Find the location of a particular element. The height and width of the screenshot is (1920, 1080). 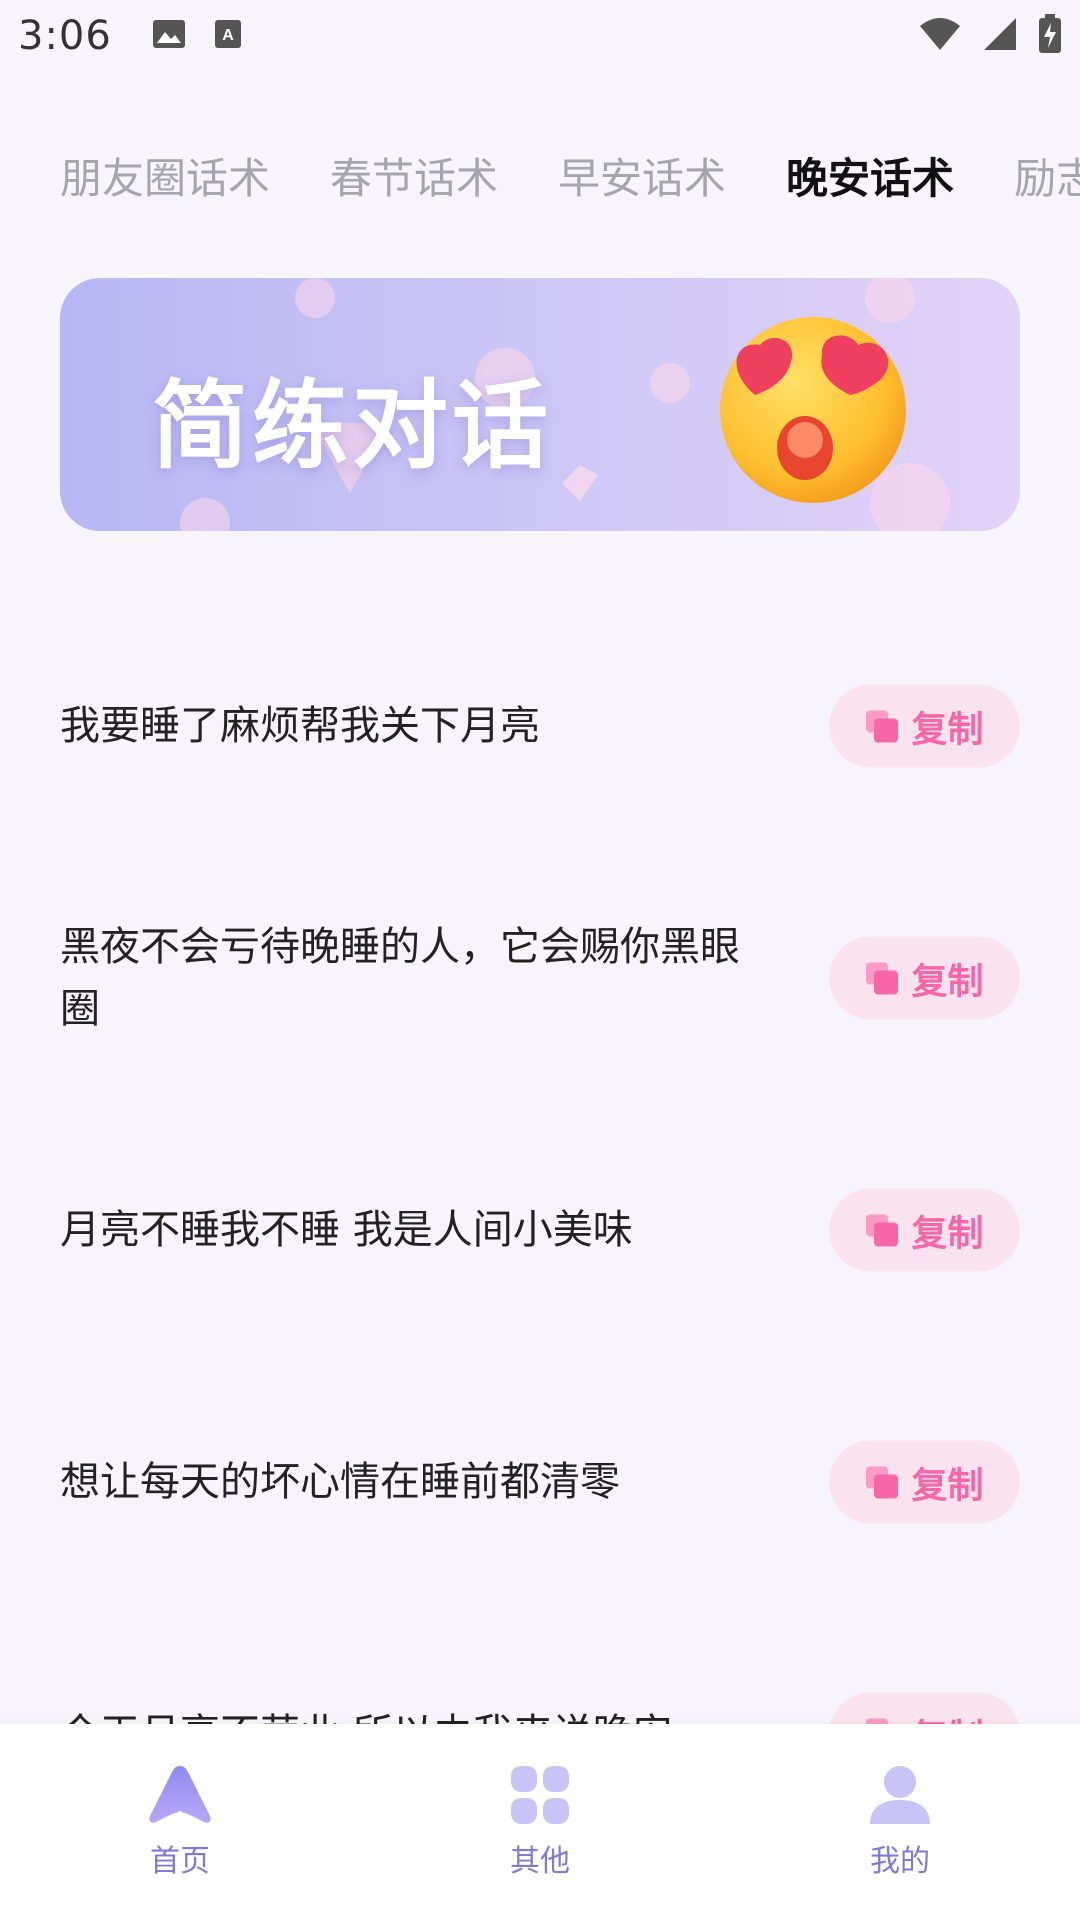

nav-home: 首页 is located at coordinates (180, 1822).